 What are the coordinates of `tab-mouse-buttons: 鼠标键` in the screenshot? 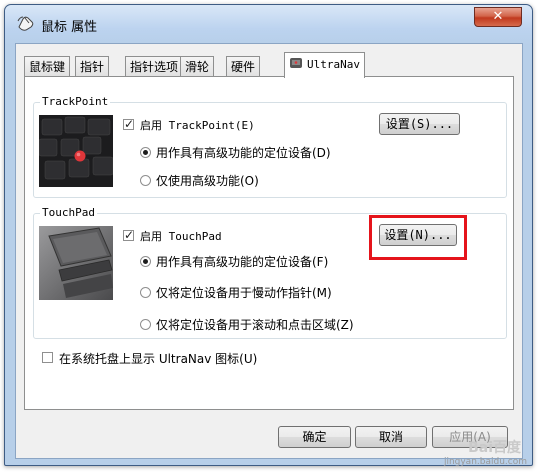 It's located at (47, 66).